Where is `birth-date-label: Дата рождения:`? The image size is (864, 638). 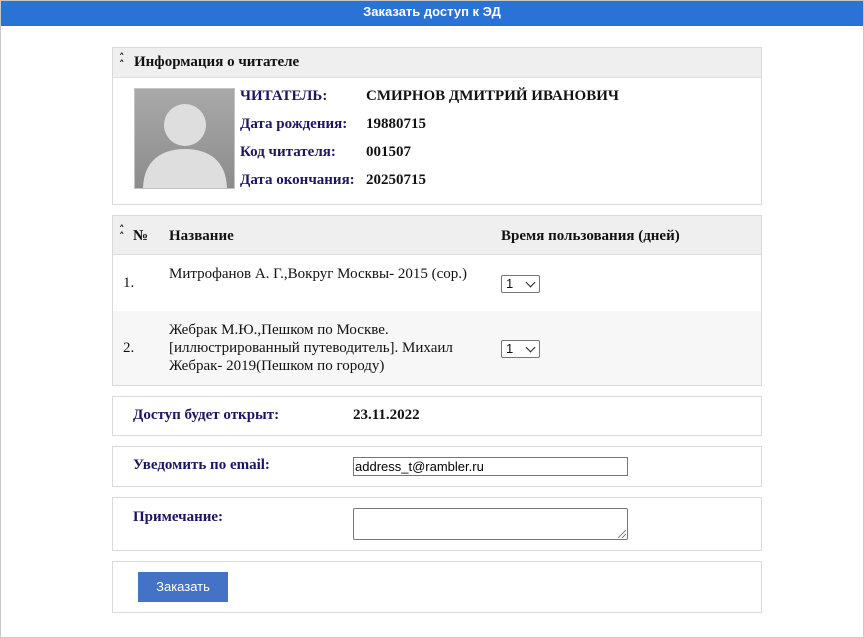 birth-date-label: Дата рождения: is located at coordinates (294, 124).